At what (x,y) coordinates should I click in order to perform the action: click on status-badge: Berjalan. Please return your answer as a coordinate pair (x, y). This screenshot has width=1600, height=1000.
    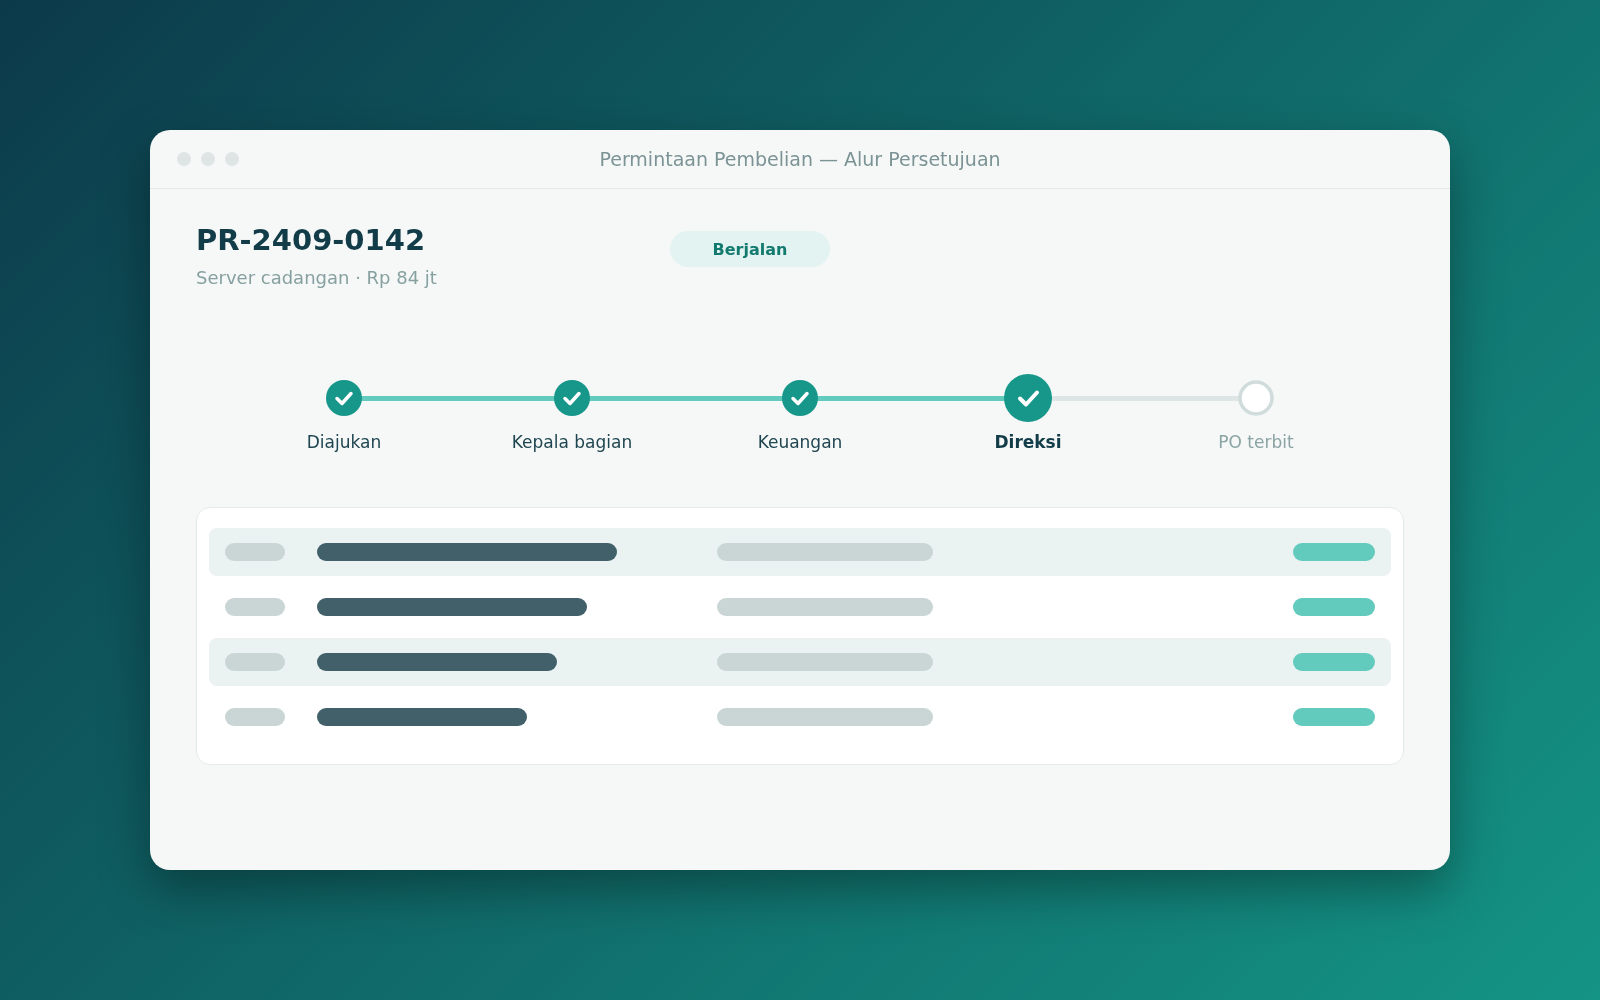
    Looking at the image, I should click on (750, 249).